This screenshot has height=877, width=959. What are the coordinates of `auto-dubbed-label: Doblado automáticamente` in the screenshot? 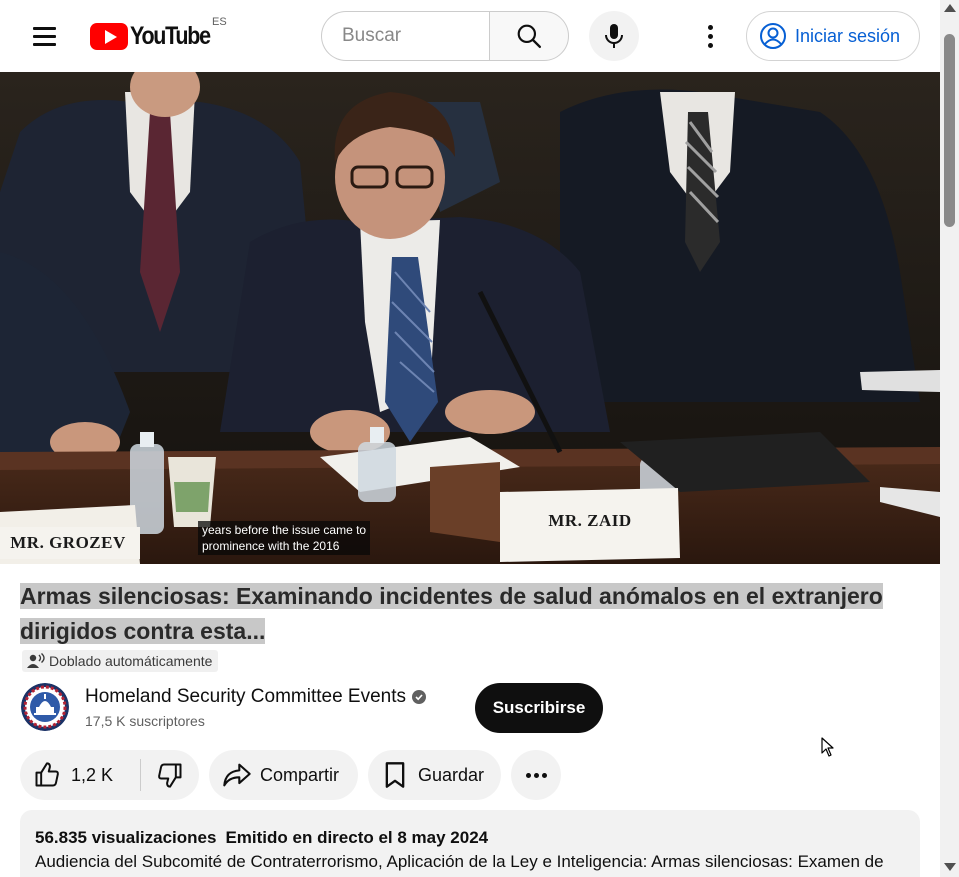 It's located at (131, 661).